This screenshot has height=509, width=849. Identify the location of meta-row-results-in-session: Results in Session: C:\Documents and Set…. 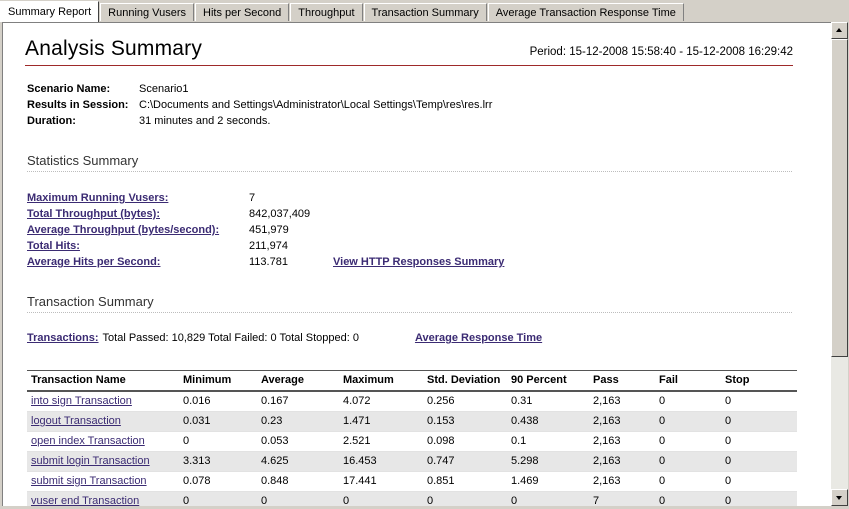
(410, 105).